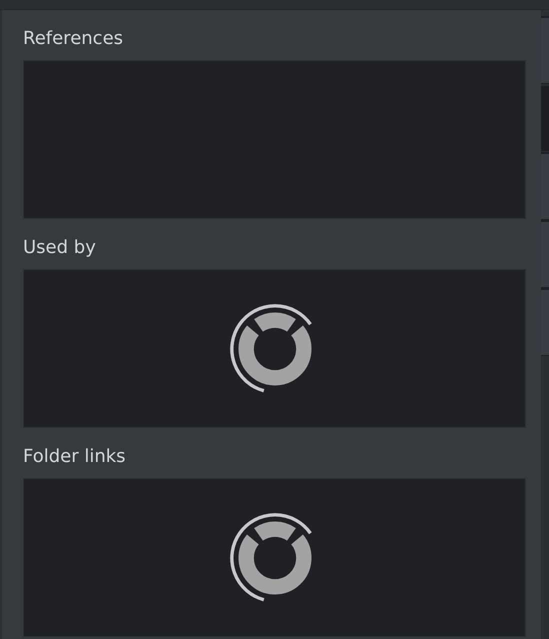  What do you see at coordinates (73, 39) in the screenshot?
I see `section-label: References` at bounding box center [73, 39].